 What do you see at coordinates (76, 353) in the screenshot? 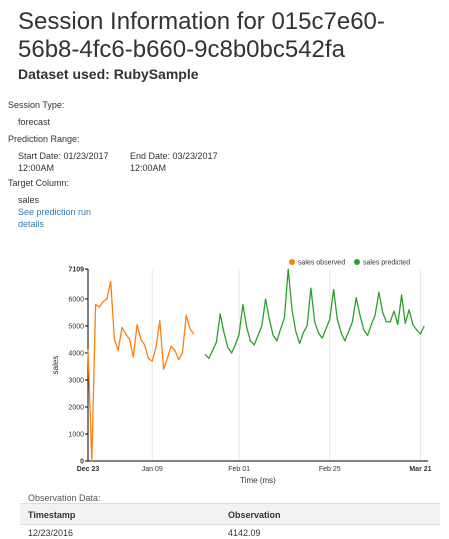
I see `y-tick-label: 4000` at bounding box center [76, 353].